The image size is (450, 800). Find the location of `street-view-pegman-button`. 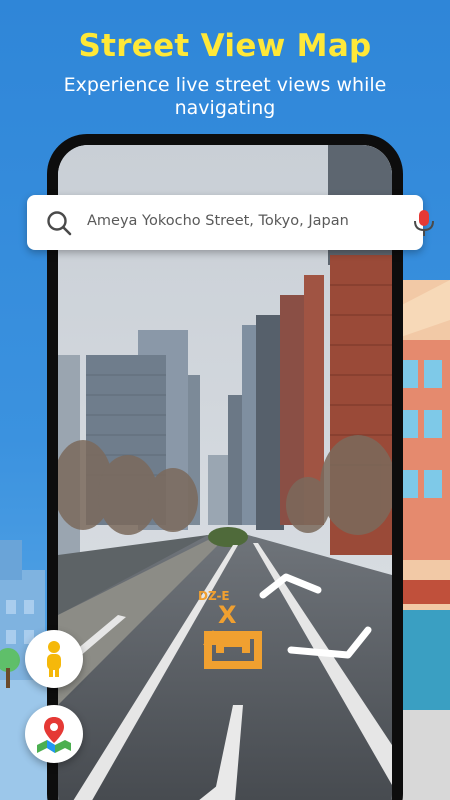

street-view-pegman-button is located at coordinates (54, 659).